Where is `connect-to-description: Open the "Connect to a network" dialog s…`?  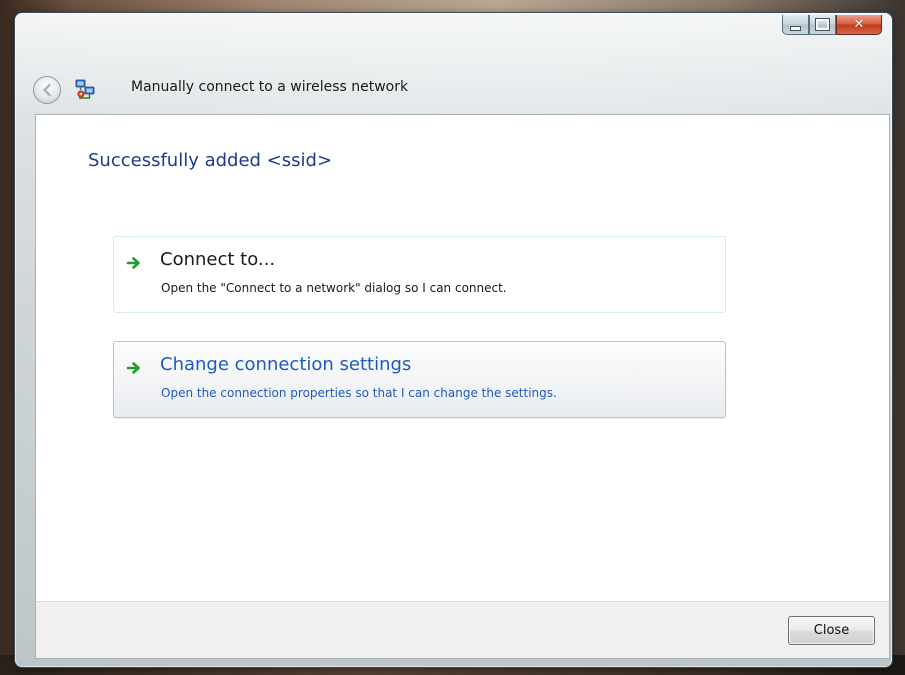
connect-to-description: Open the "Connect to a network" dialog s… is located at coordinates (334, 288).